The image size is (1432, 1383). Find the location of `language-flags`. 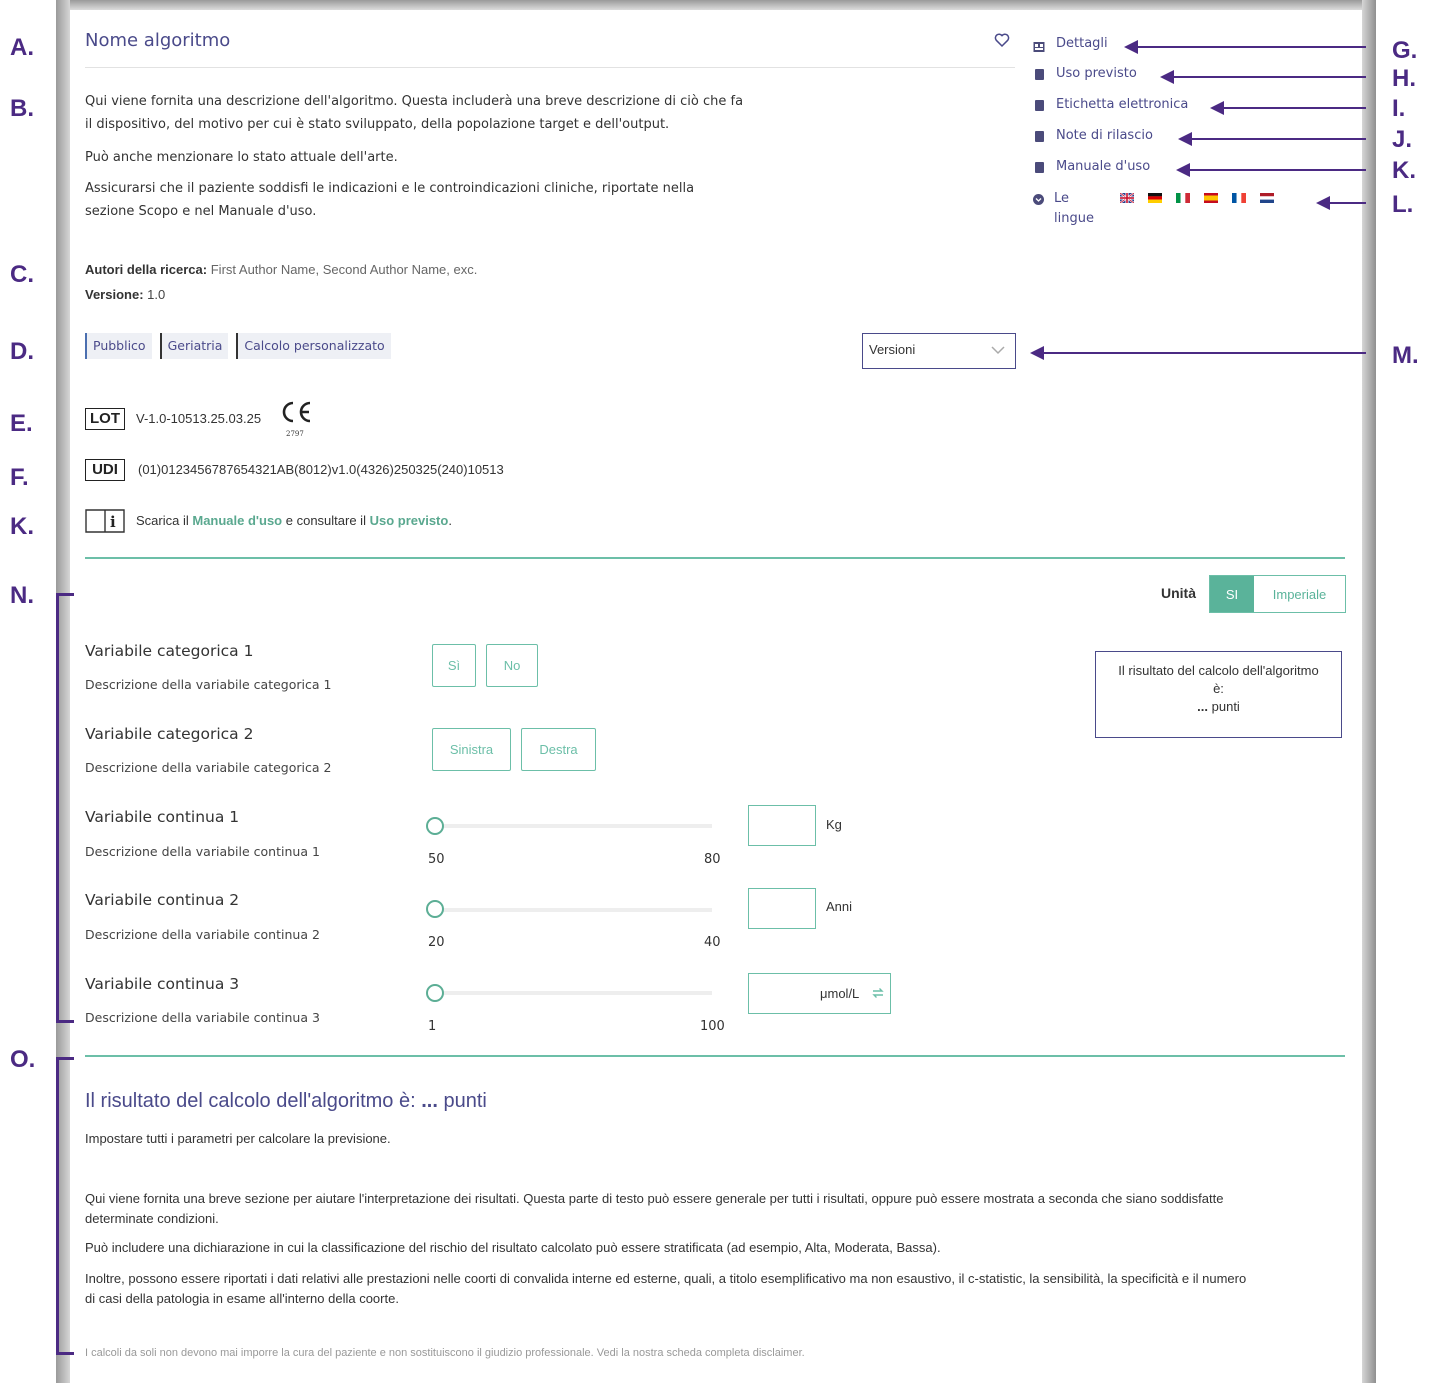

language-flags is located at coordinates (1197, 198).